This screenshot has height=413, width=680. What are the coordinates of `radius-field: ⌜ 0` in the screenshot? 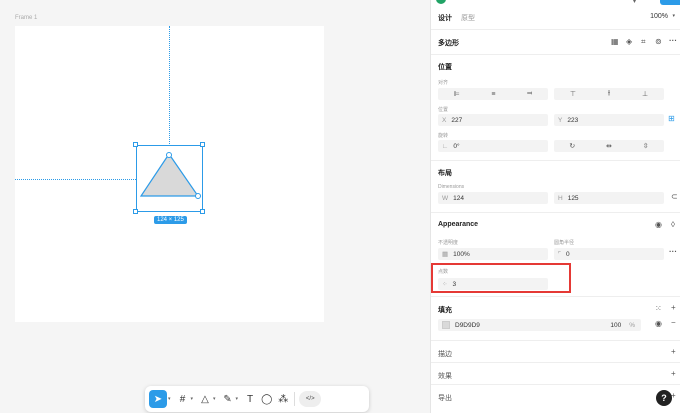 It's located at (609, 254).